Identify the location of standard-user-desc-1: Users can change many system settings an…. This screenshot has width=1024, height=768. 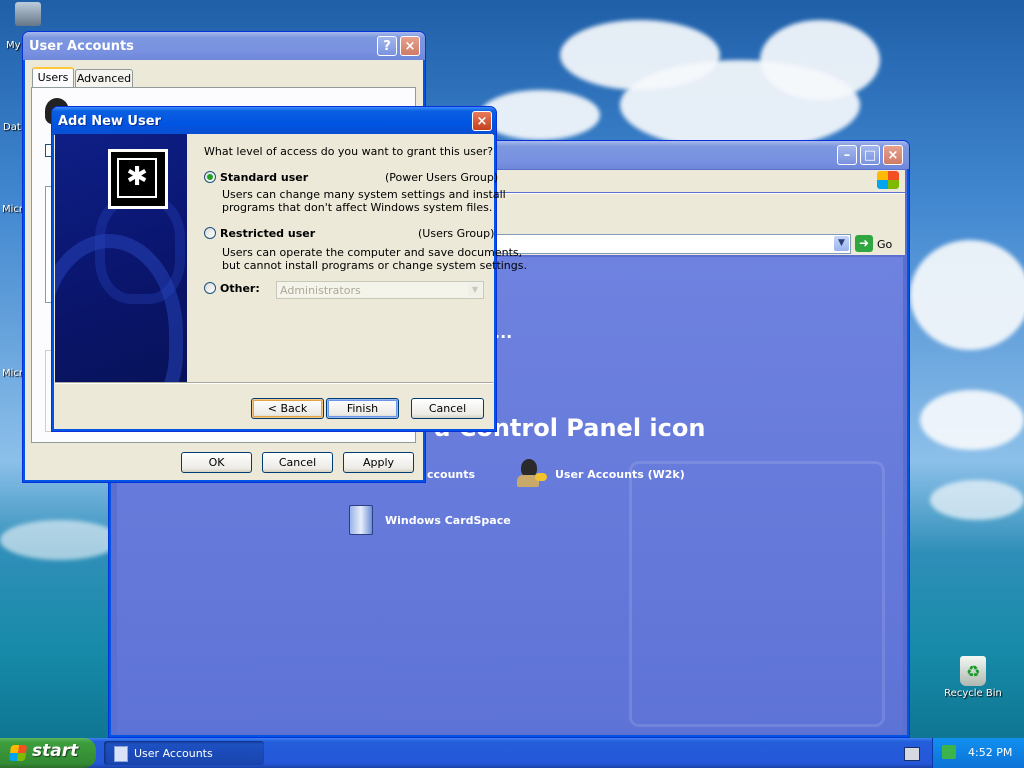
(364, 194).